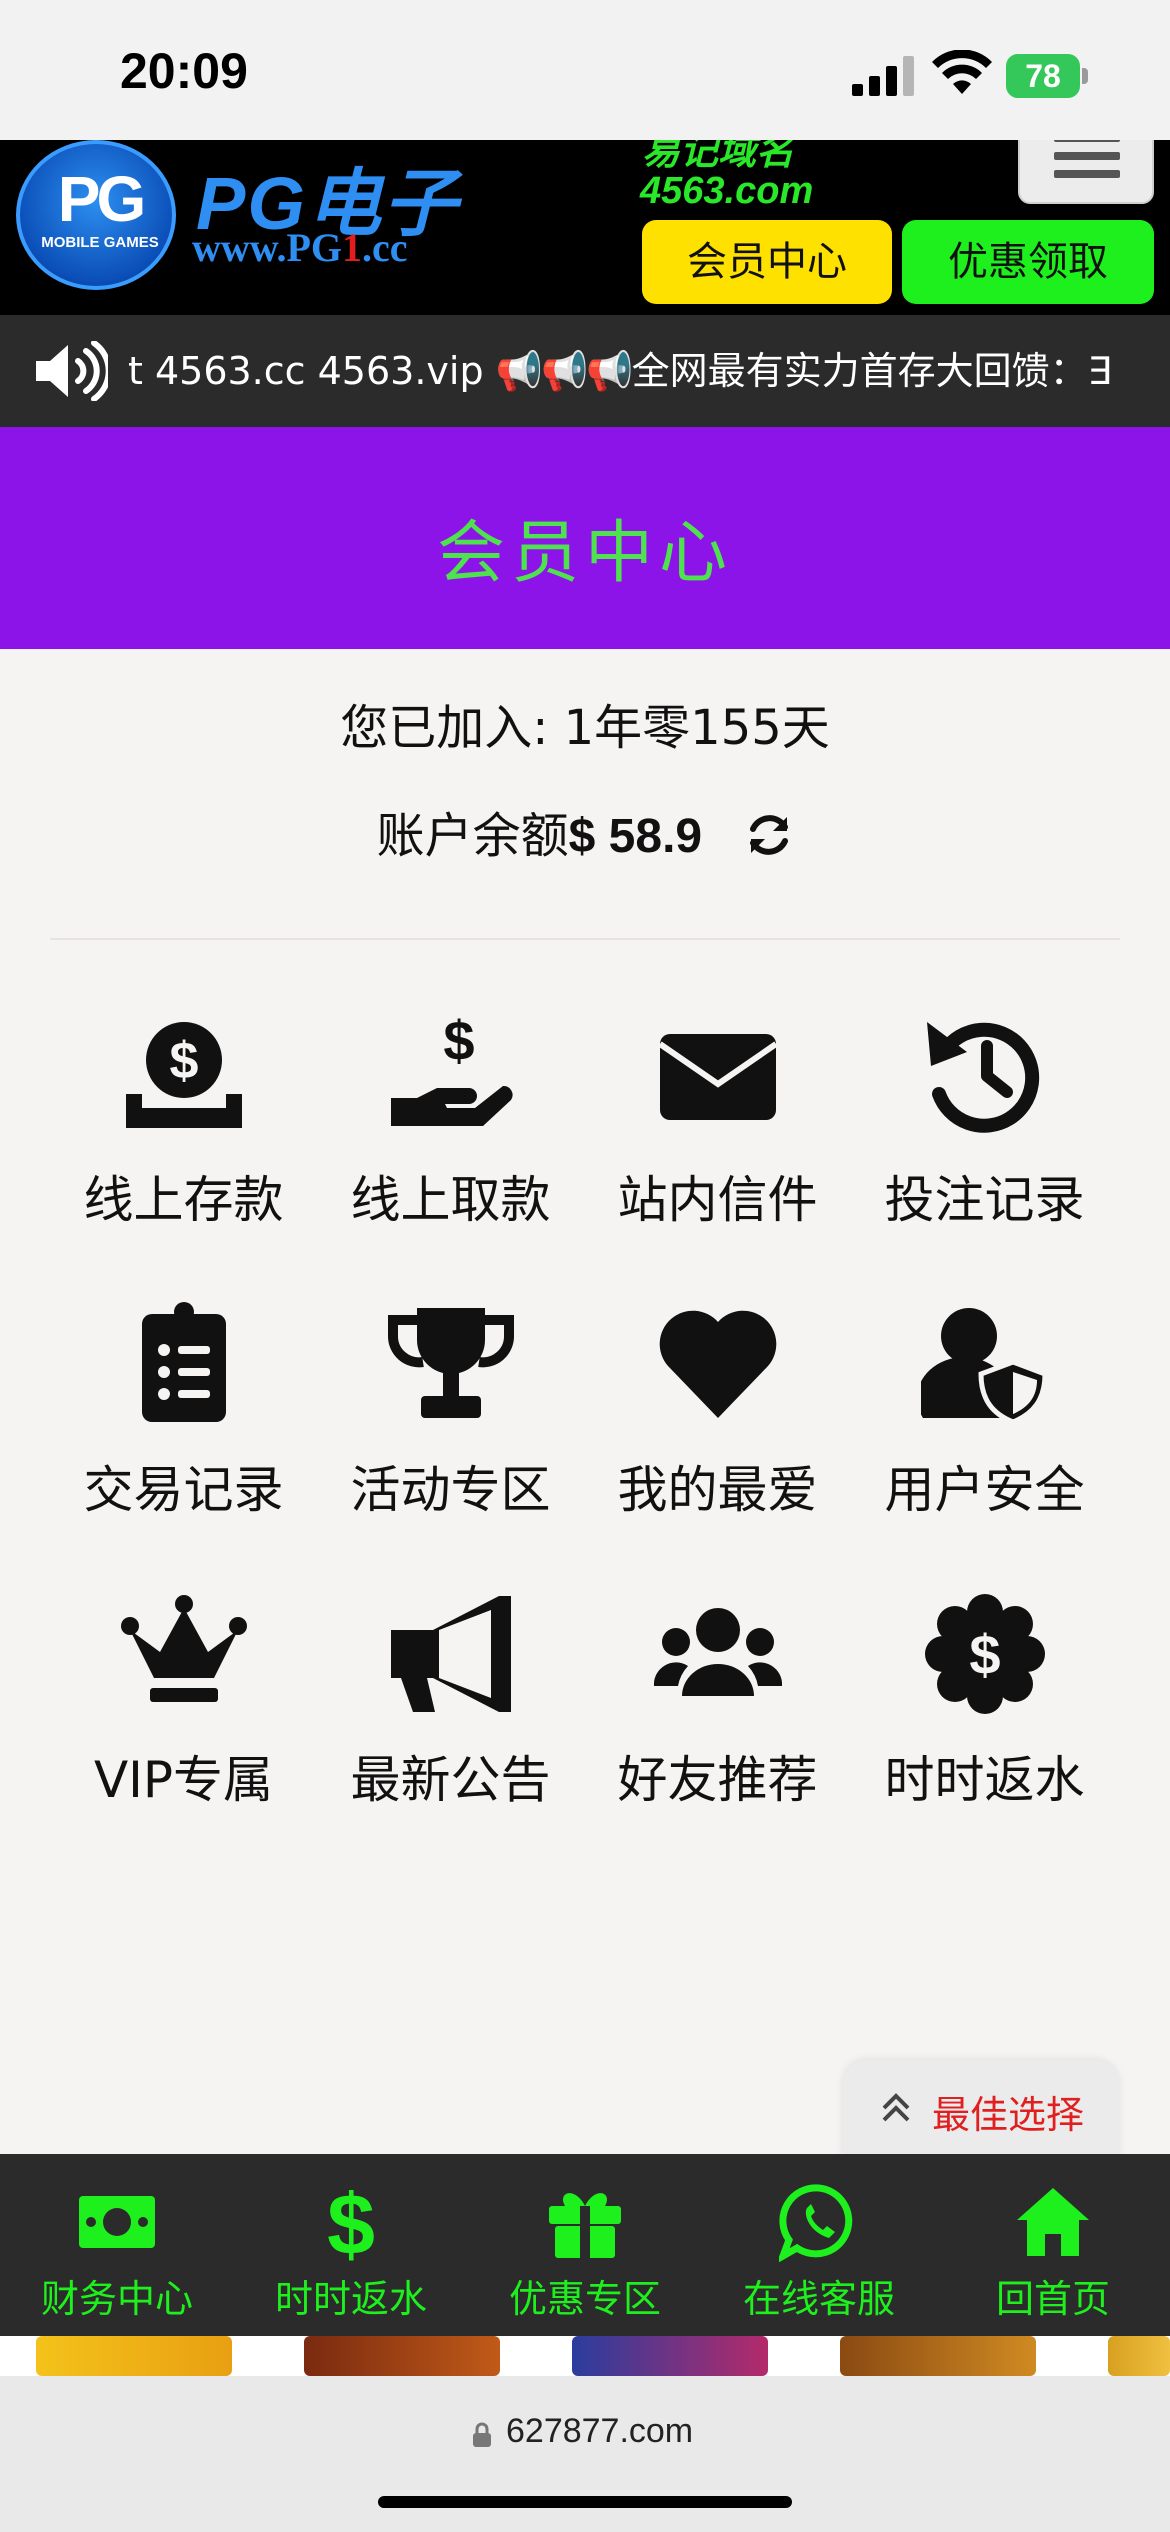 This screenshot has height=2532, width=1170. What do you see at coordinates (818, 2299) in the screenshot?
I see `nav-label: 在线客服` at bounding box center [818, 2299].